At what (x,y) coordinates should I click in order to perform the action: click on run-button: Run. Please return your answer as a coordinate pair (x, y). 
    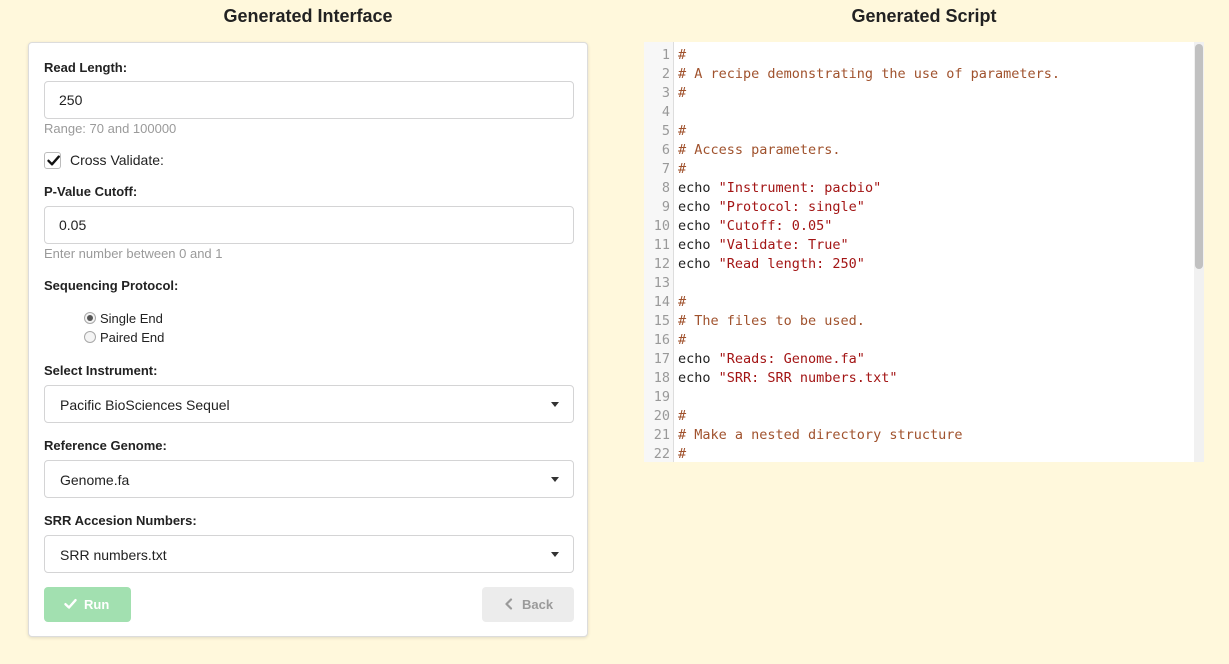
    Looking at the image, I should click on (87, 604).